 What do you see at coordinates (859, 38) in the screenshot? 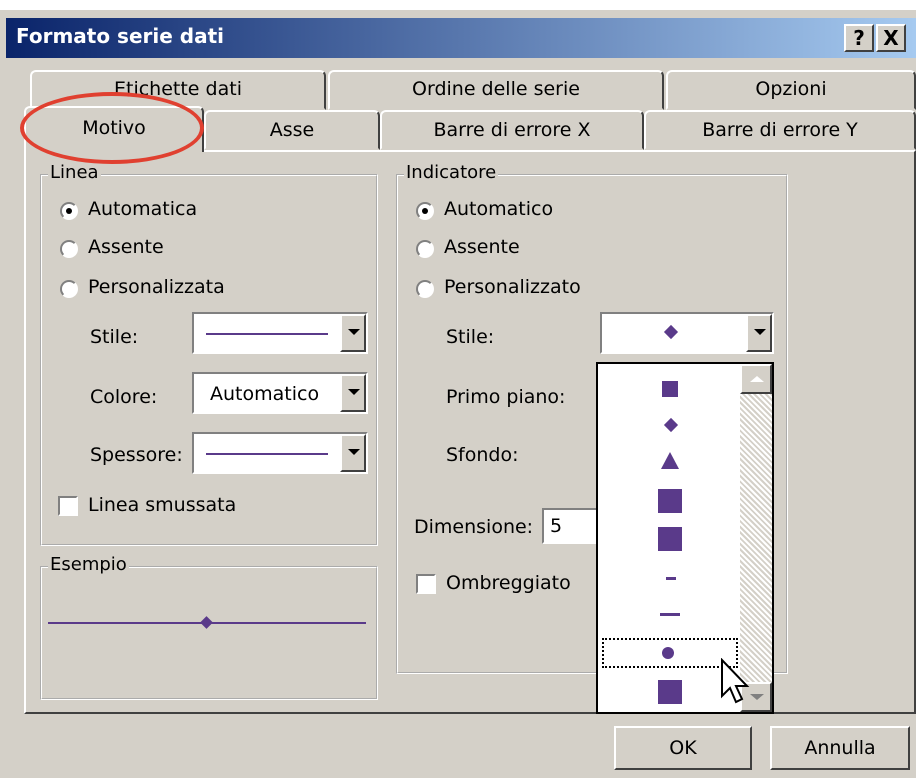
I see `help-button: ?` at bounding box center [859, 38].